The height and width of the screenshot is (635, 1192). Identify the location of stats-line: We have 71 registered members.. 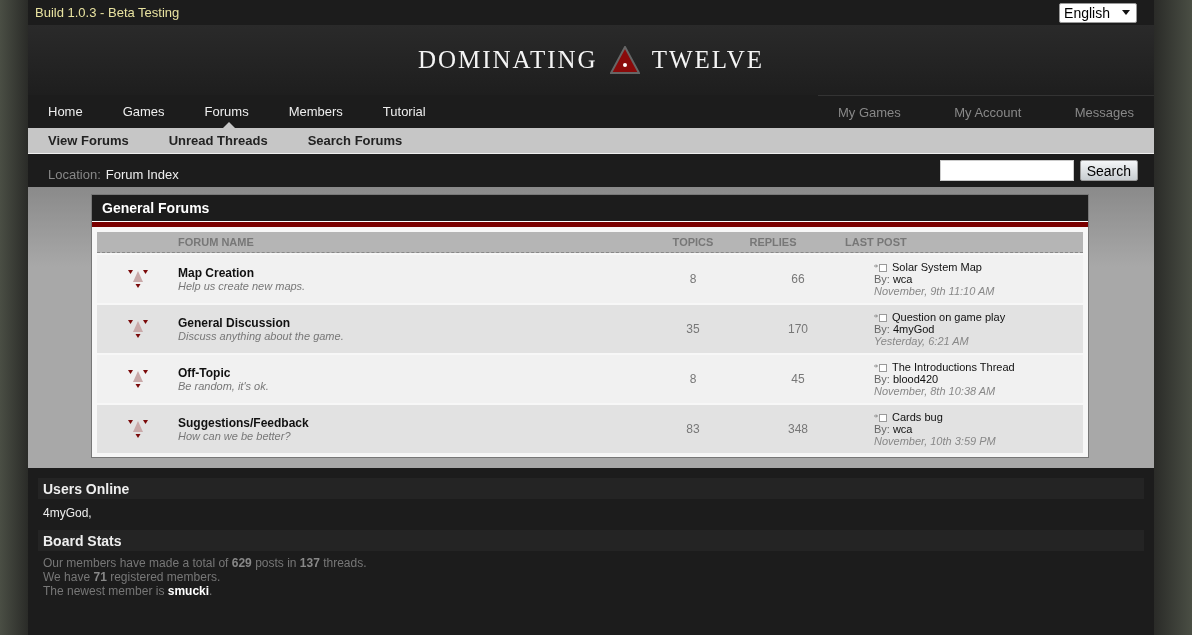
(132, 577).